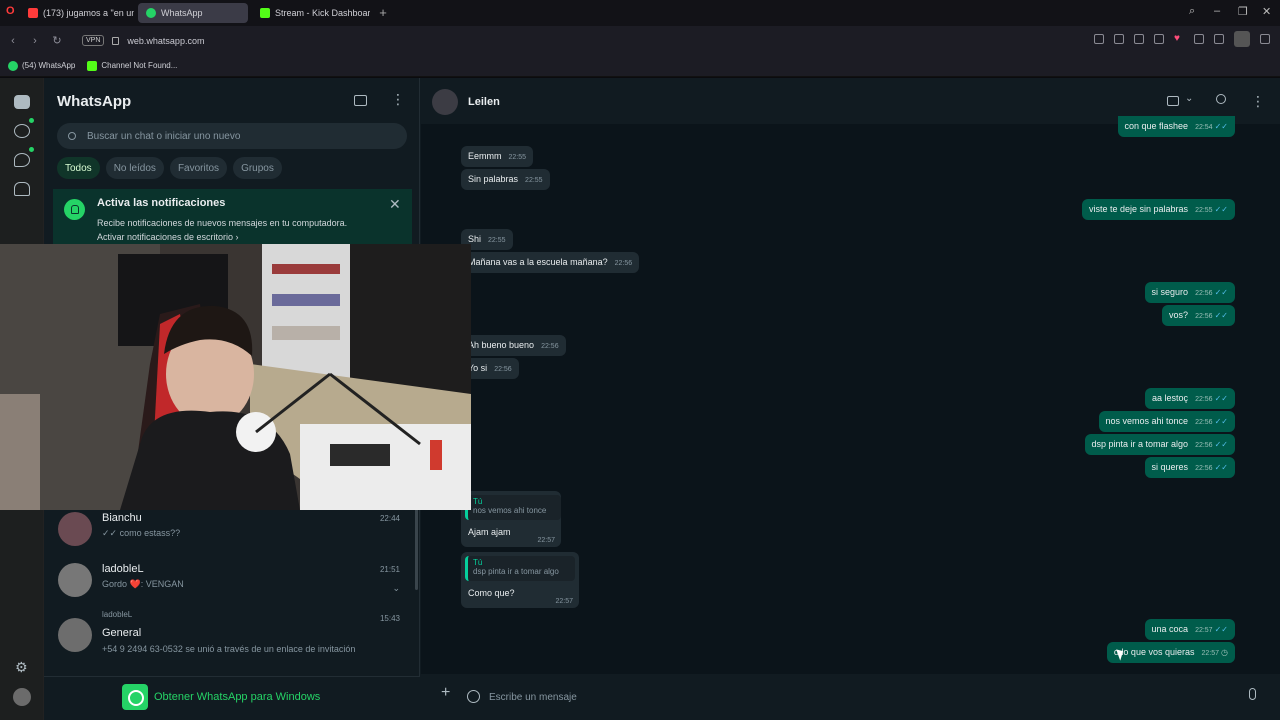 Image resolution: width=1280 pixels, height=720 pixels. I want to click on message-text: Shi, so click(475, 239).